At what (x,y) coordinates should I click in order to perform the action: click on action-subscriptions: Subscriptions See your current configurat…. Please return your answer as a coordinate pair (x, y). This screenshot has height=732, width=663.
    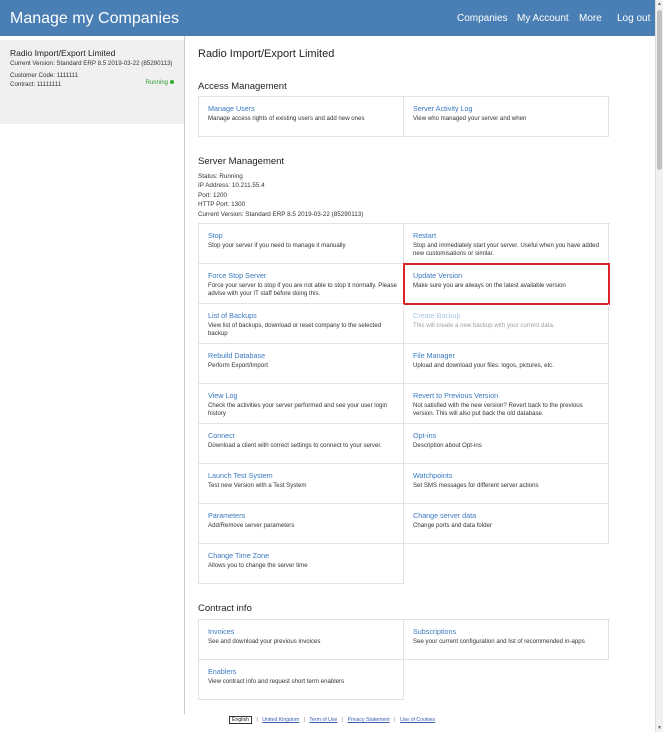
    Looking at the image, I should click on (506, 640).